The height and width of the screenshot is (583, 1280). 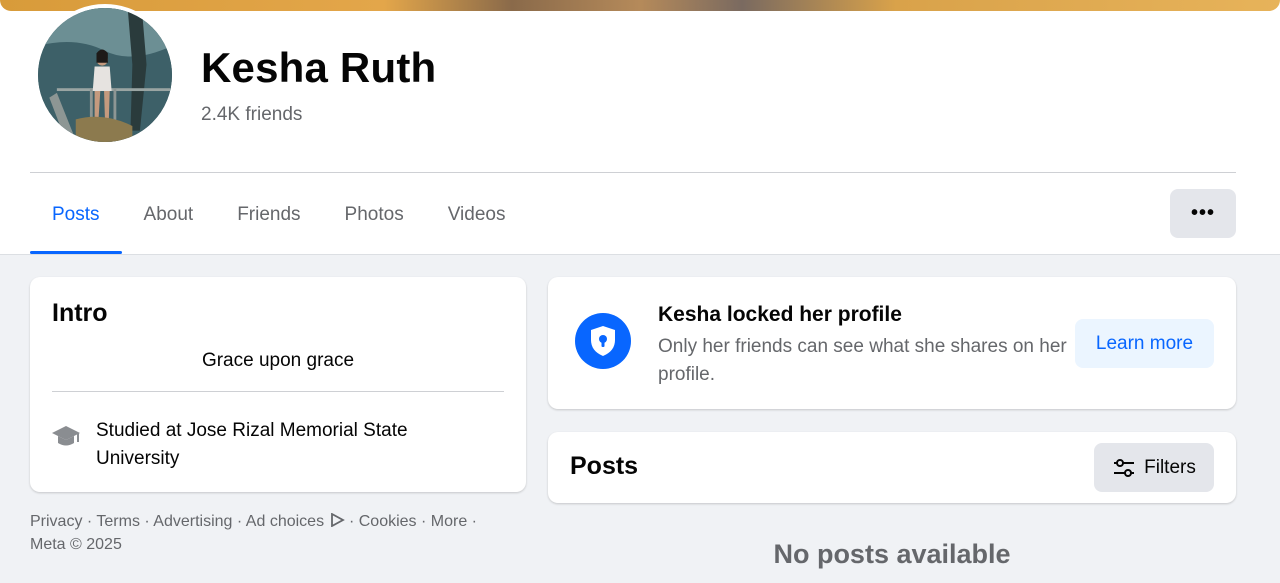 What do you see at coordinates (80, 313) in the screenshot?
I see `intro-title: Intro` at bounding box center [80, 313].